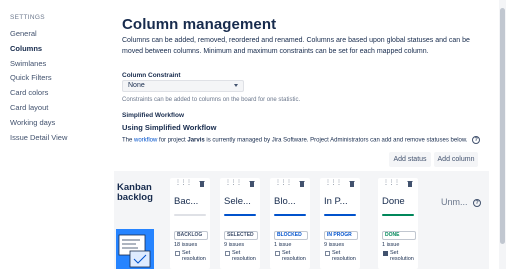 This screenshot has width=506, height=269. I want to click on kanban-title-line2: backlog, so click(135, 197).